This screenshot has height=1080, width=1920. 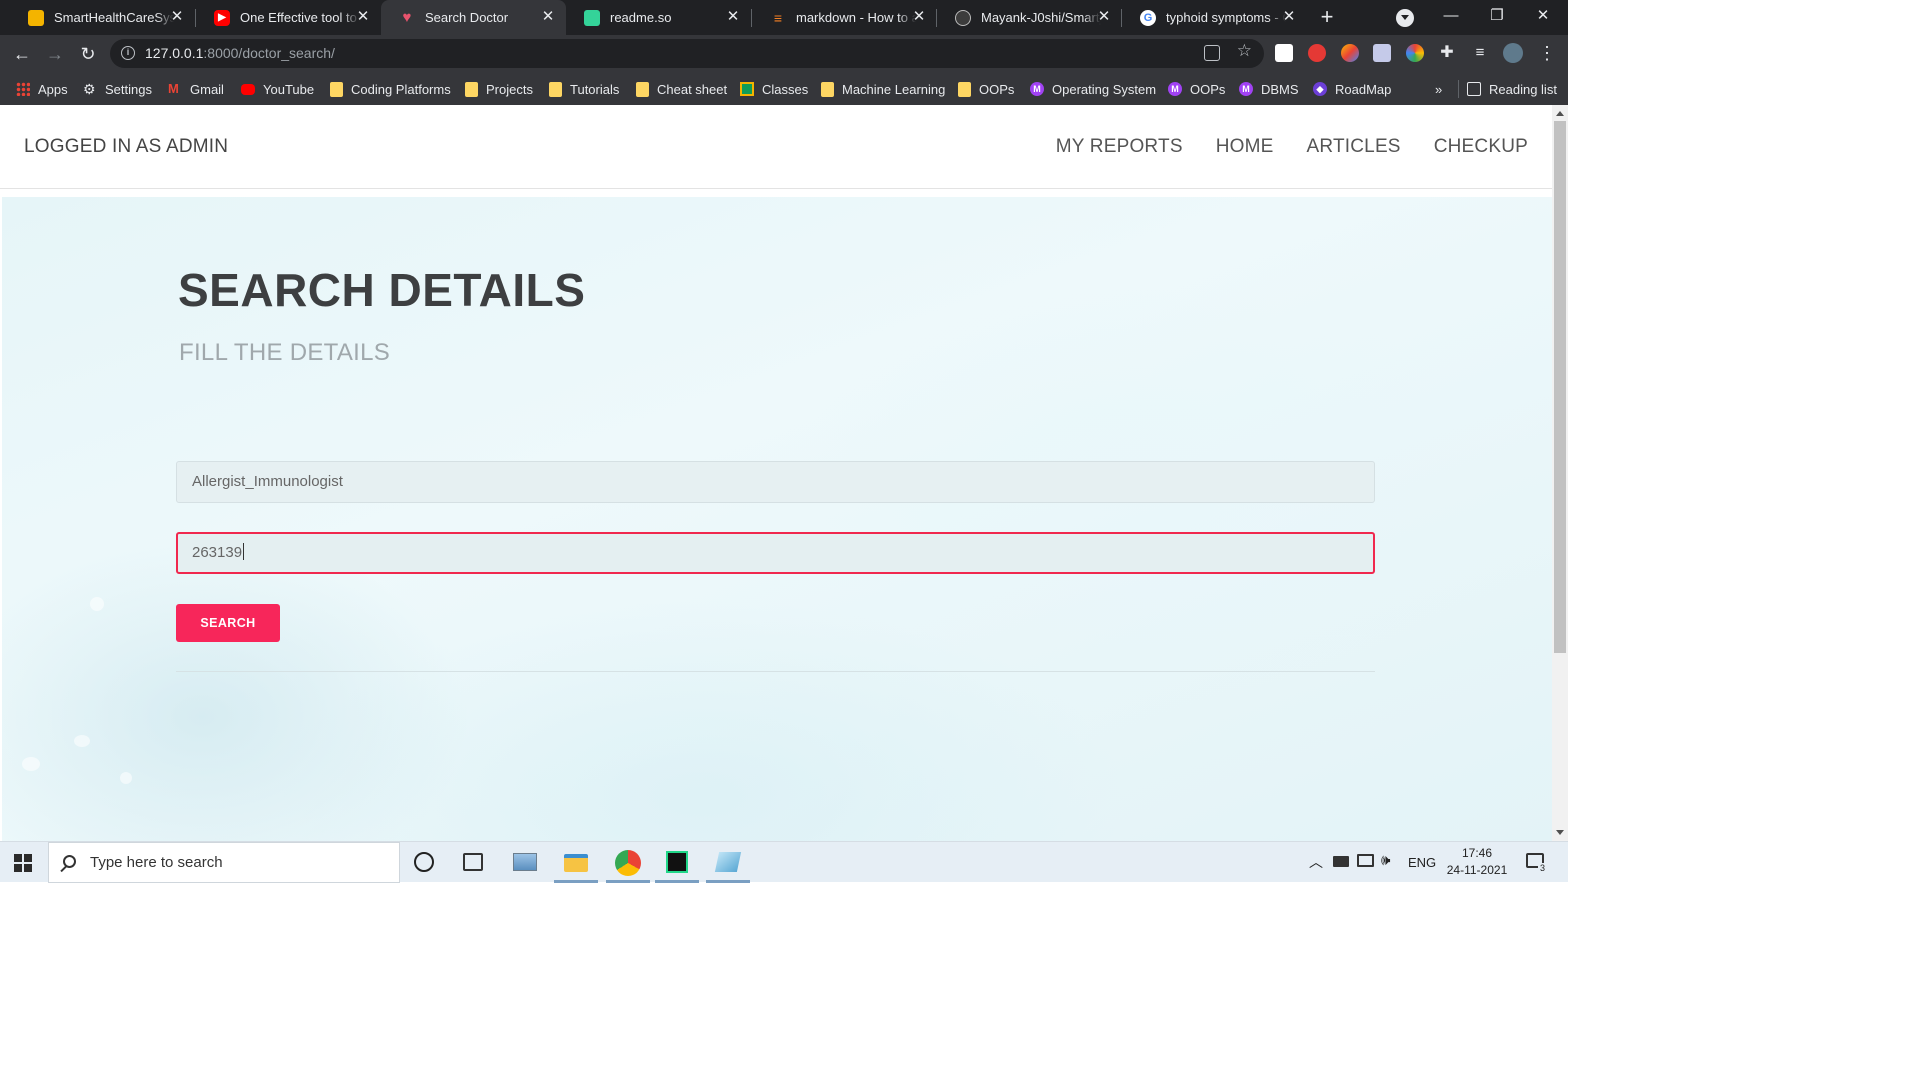 What do you see at coordinates (97, 604) in the screenshot?
I see `watercolor-spot` at bounding box center [97, 604].